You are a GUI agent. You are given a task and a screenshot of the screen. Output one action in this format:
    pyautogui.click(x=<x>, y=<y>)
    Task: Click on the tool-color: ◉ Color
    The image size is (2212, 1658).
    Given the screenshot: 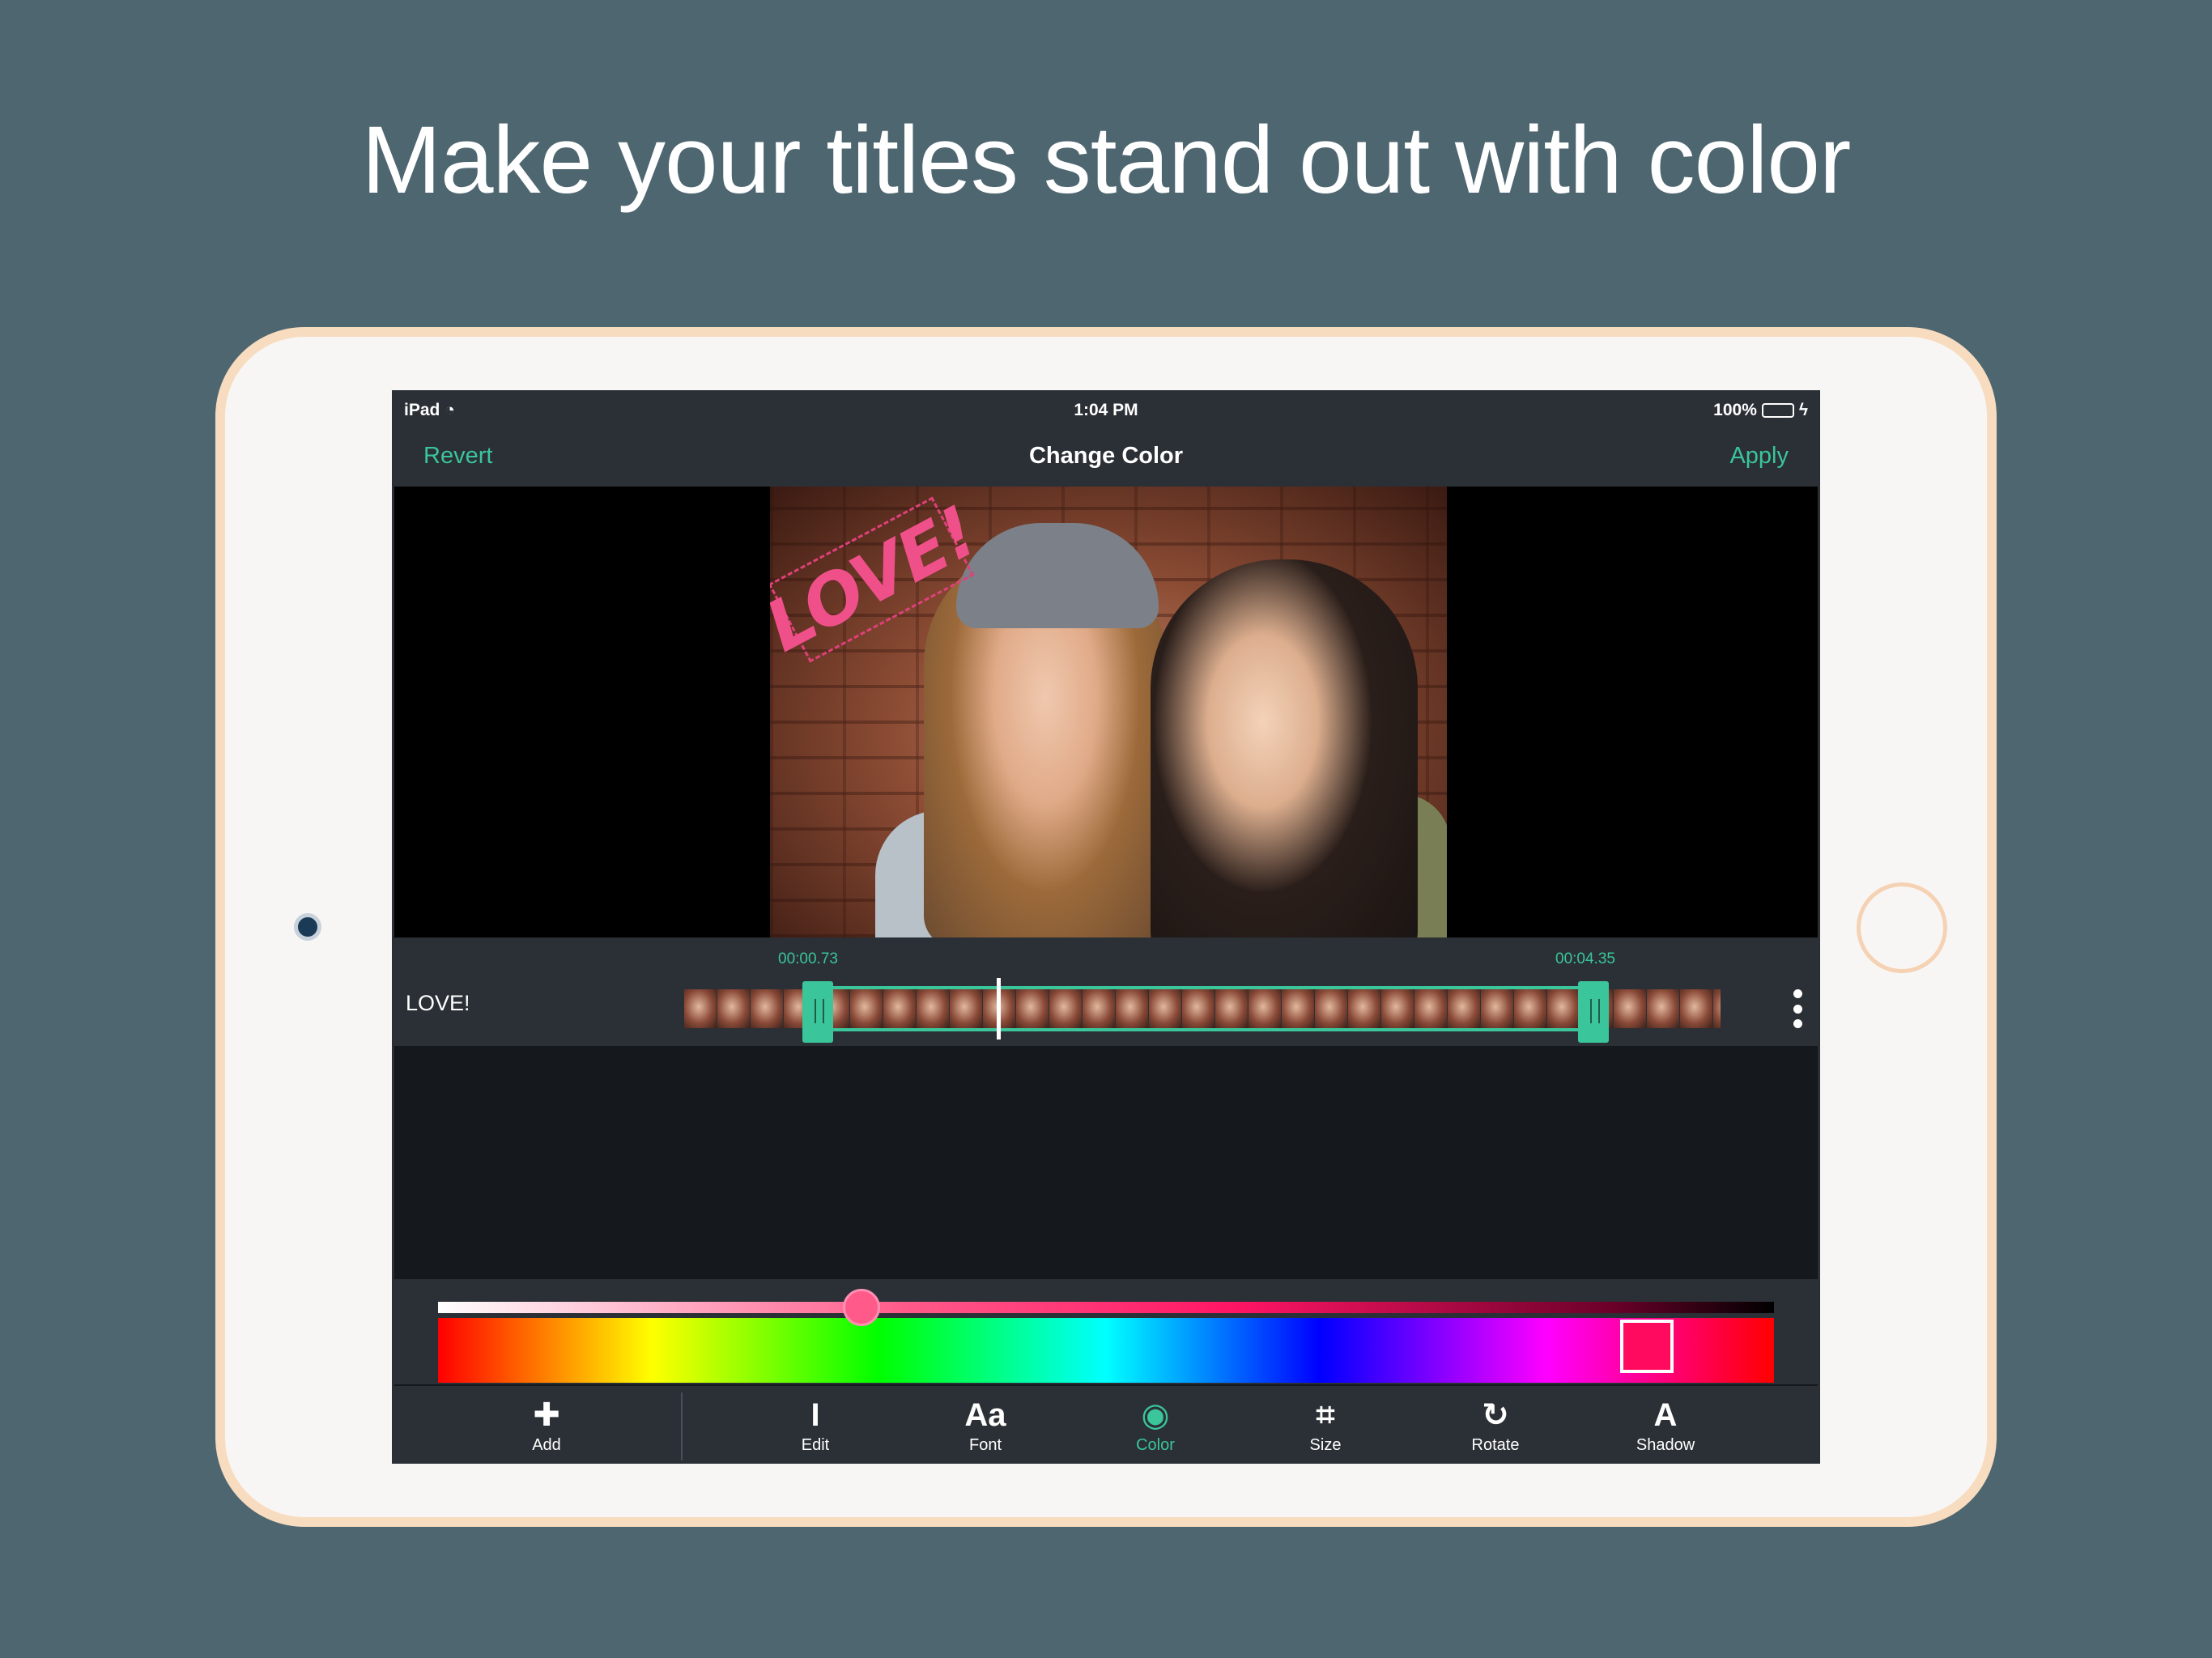 What is the action you would take?
    pyautogui.click(x=1155, y=1427)
    